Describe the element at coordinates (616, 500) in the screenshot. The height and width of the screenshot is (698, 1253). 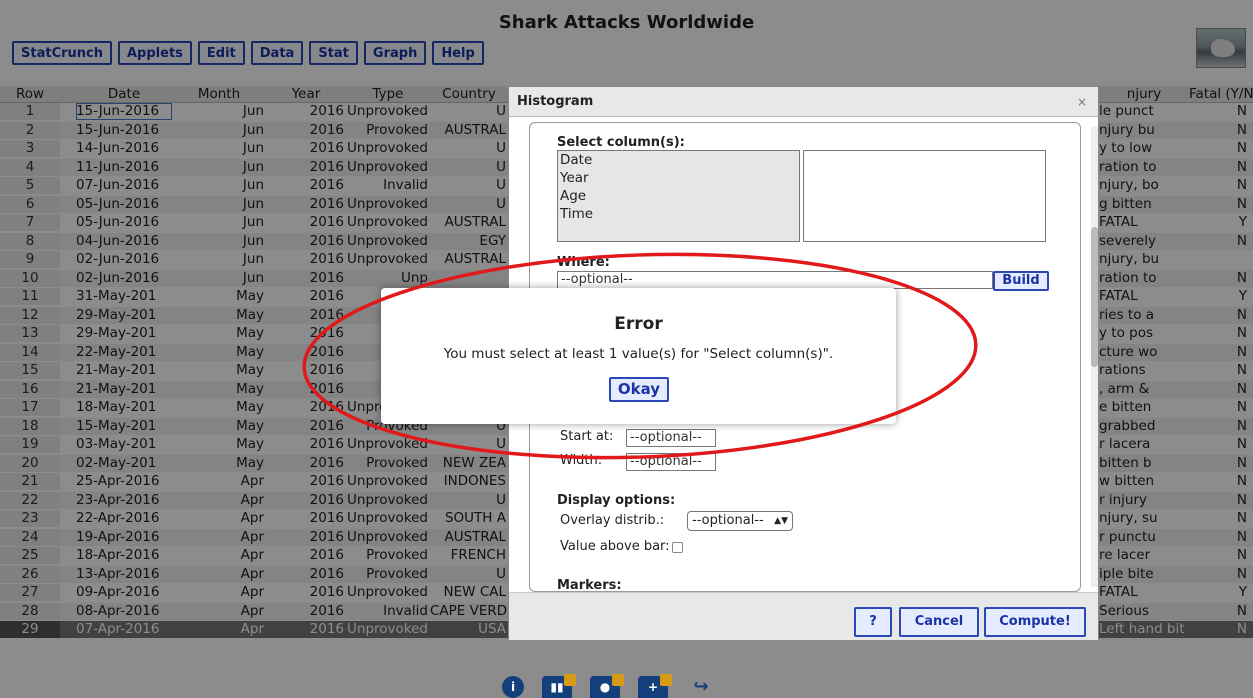
I see `display-options-label: Display options:` at that location.